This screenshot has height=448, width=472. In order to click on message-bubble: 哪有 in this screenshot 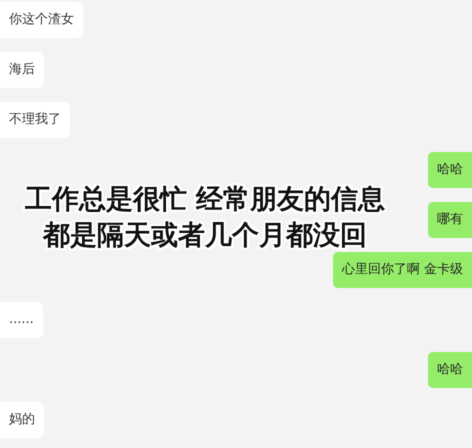, I will do `click(450, 220)`.